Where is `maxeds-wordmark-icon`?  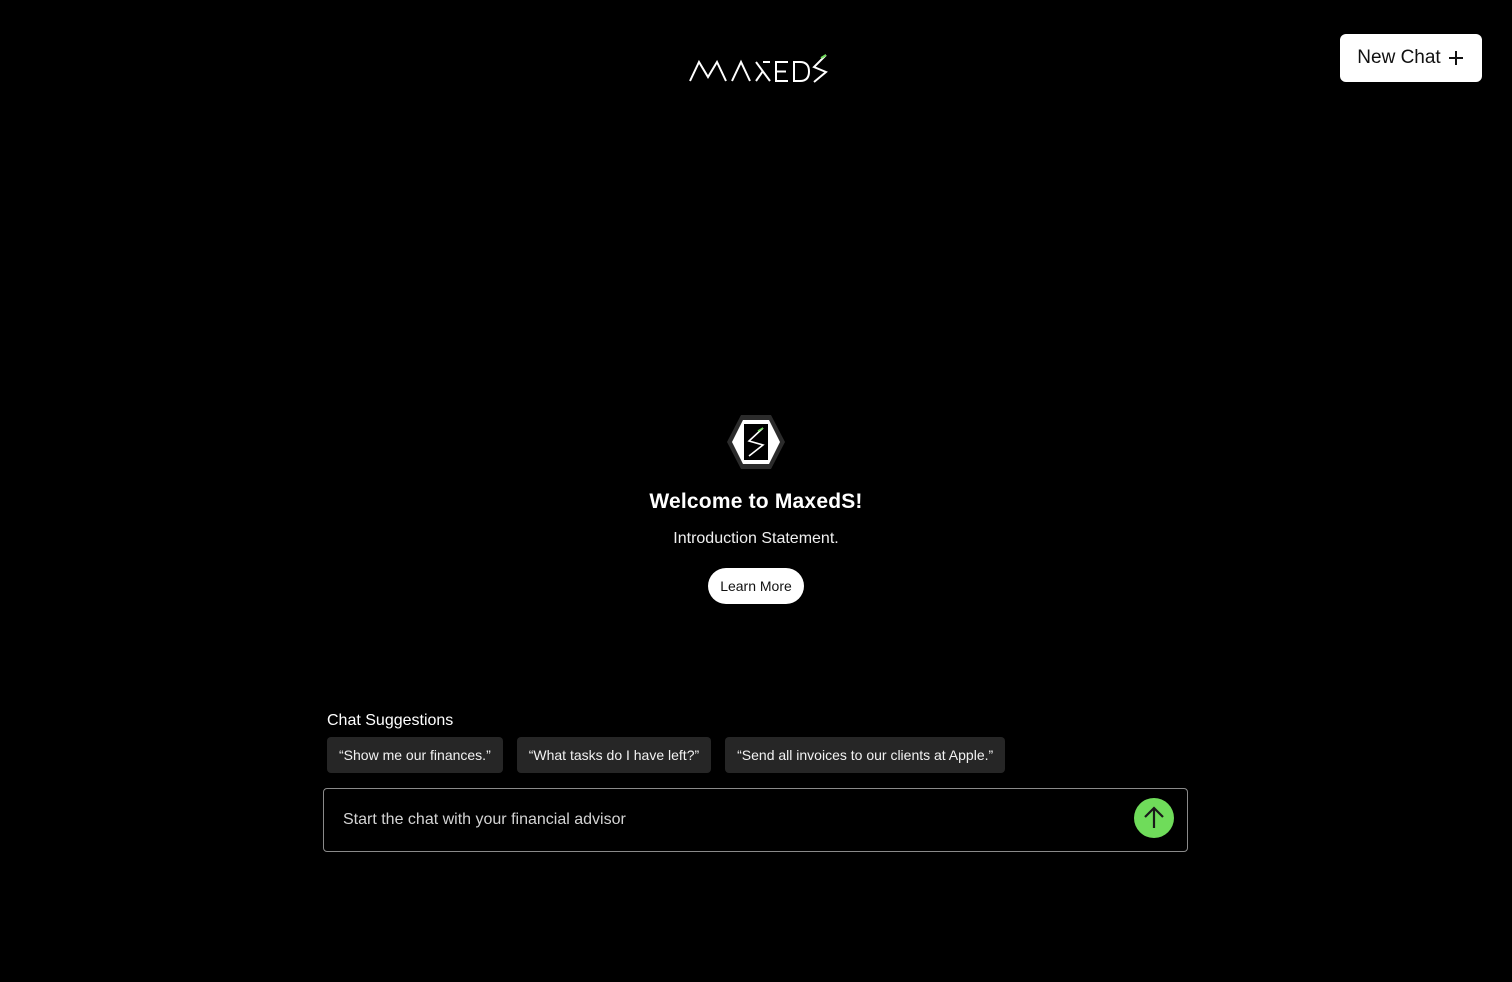 maxeds-wordmark-icon is located at coordinates (759, 69).